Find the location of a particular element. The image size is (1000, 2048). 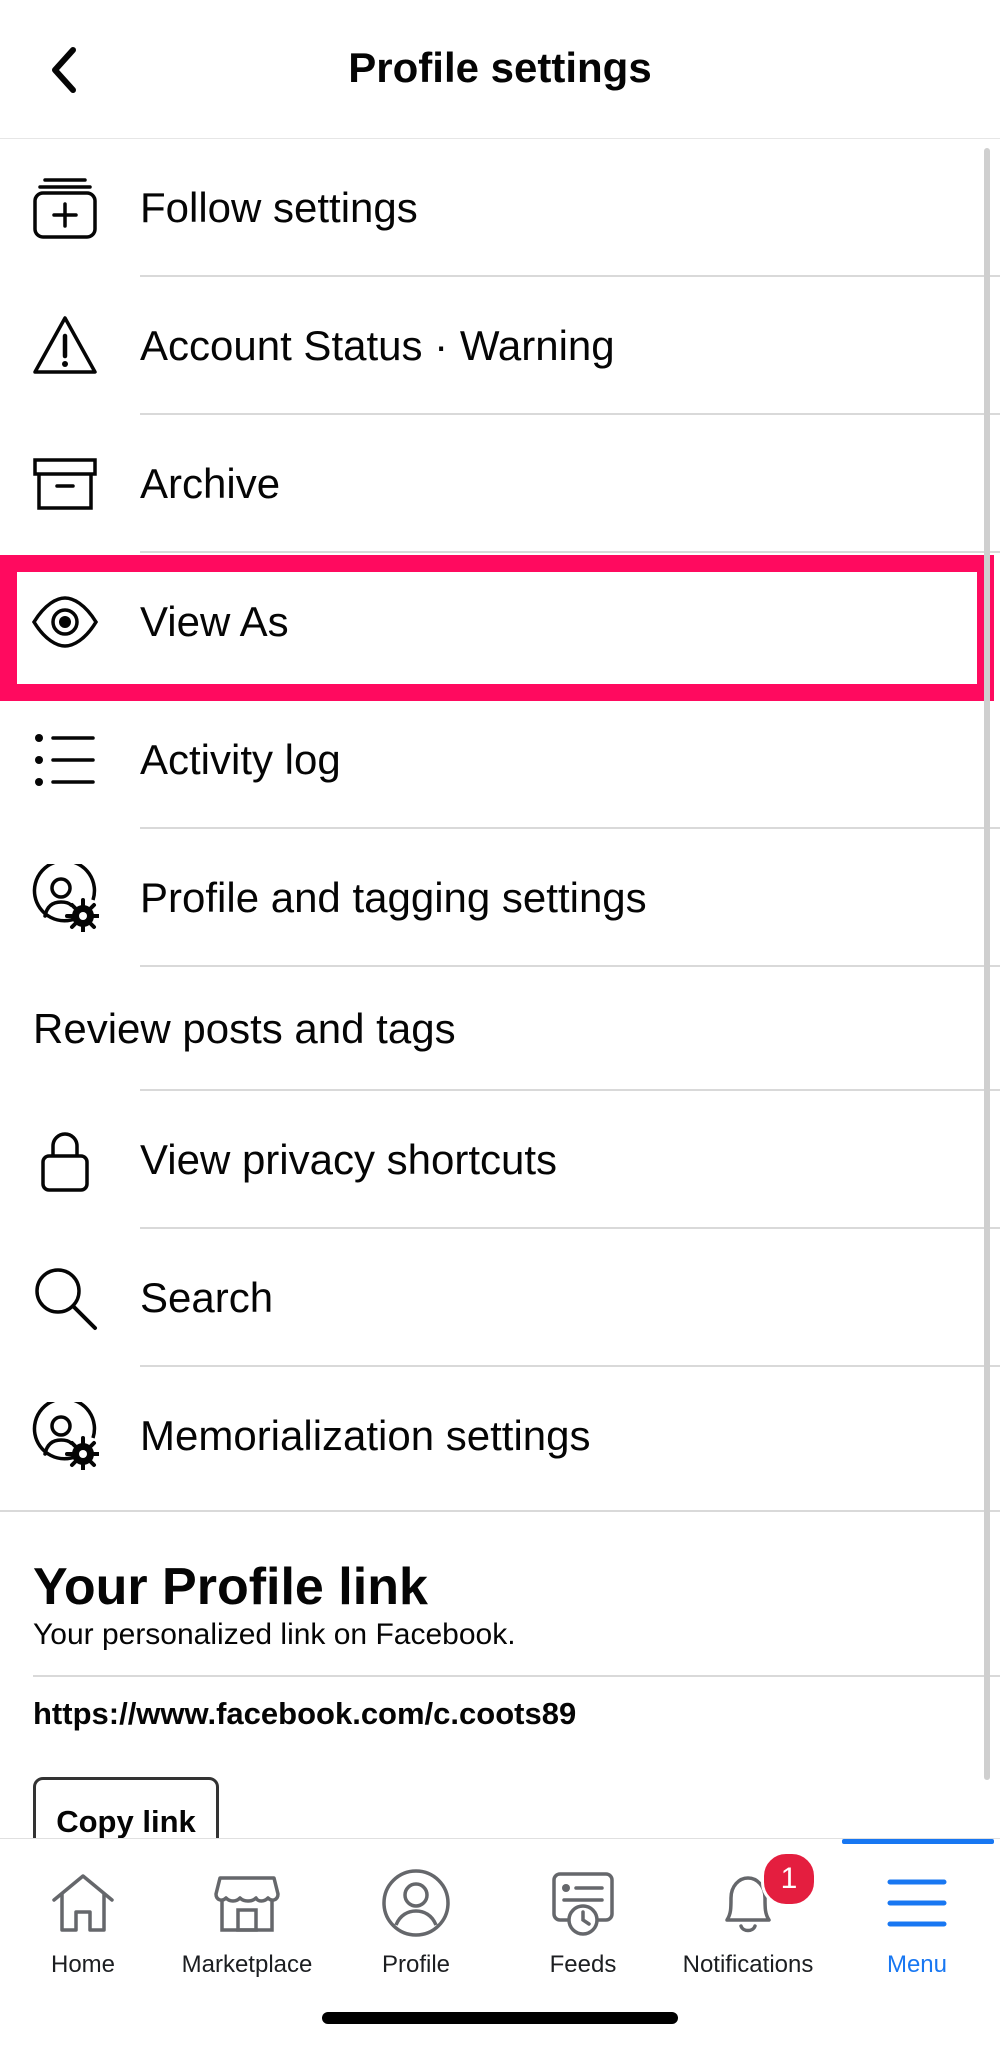

tab-menu: Menu is located at coordinates (917, 1914).